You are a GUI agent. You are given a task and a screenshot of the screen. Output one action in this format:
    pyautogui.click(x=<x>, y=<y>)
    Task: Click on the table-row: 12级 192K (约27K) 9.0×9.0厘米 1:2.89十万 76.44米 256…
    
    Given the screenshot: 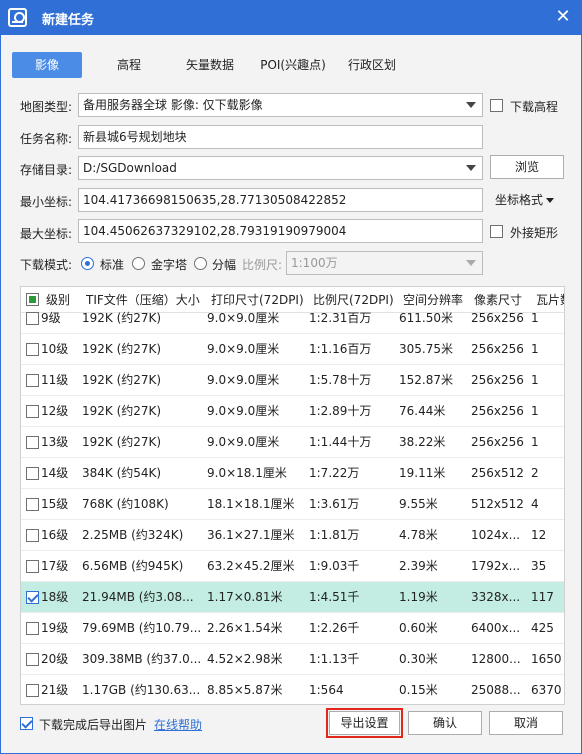 What is the action you would take?
    pyautogui.click(x=292, y=411)
    